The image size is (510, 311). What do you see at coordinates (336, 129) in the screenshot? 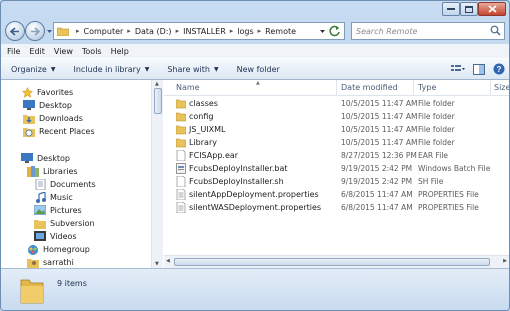
I see `file-row: JS_UIXML 10/5/2015 11:47 AM File folder` at bounding box center [336, 129].